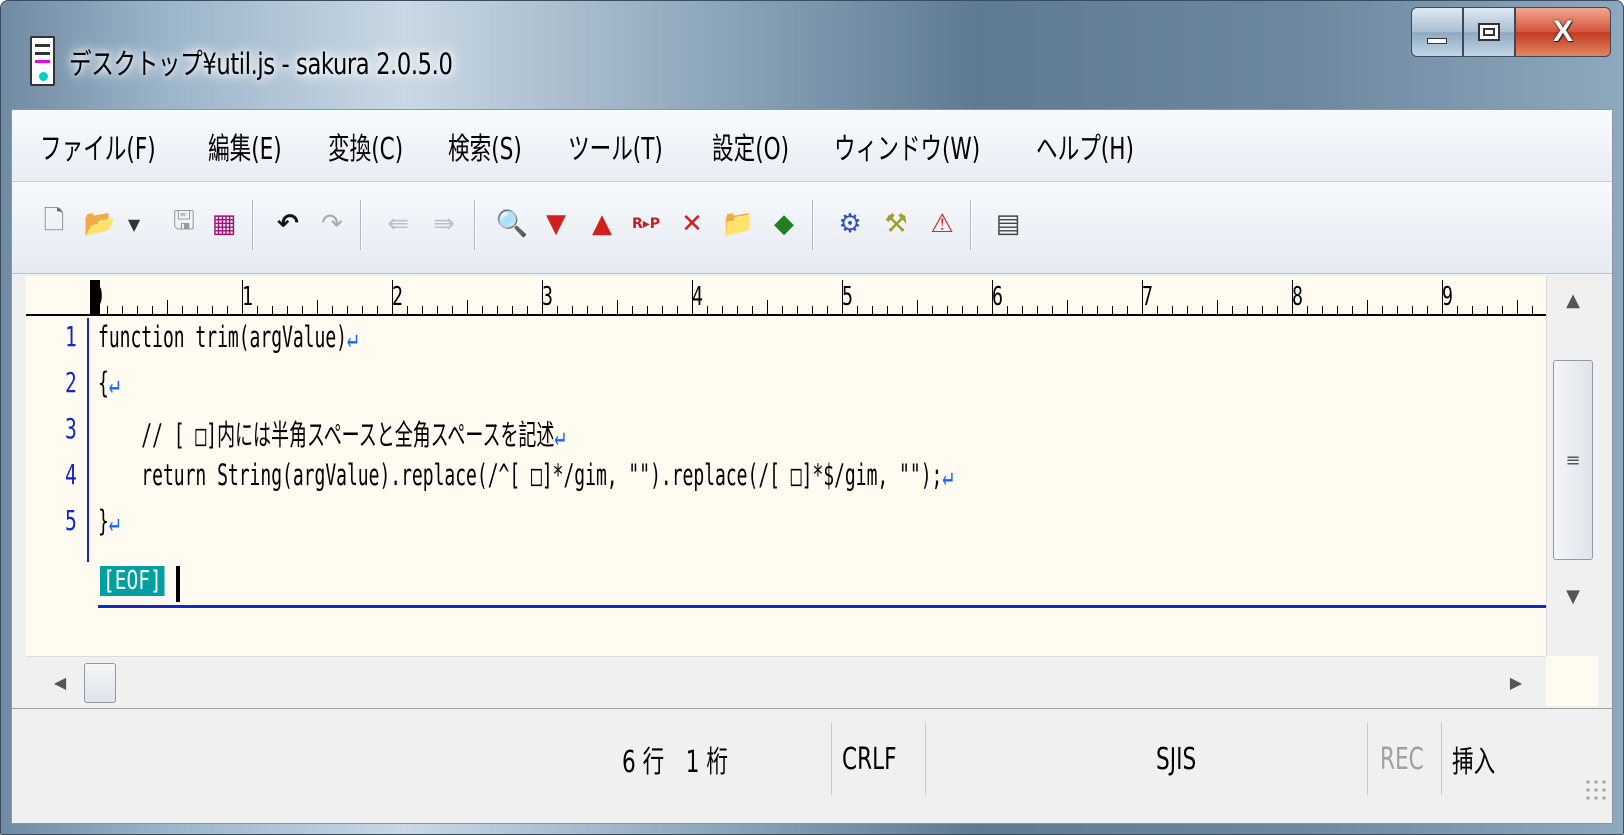  I want to click on grep-icon: 📁, so click(738, 224).